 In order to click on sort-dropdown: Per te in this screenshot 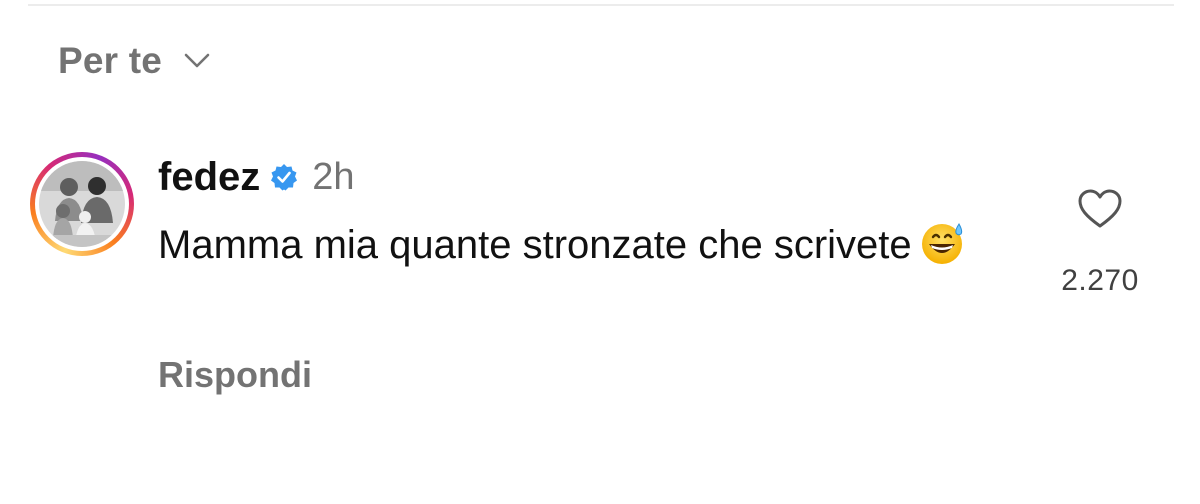, I will do `click(136, 61)`.